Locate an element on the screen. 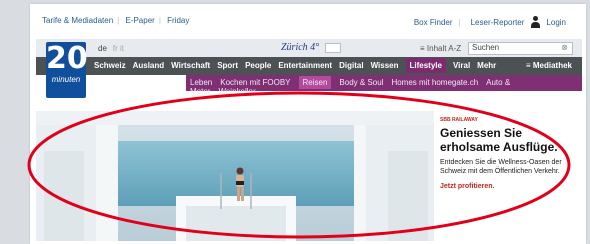 This screenshot has width=590, height=244. link-leser-reporter: Leser-Reporter is located at coordinates (498, 22).